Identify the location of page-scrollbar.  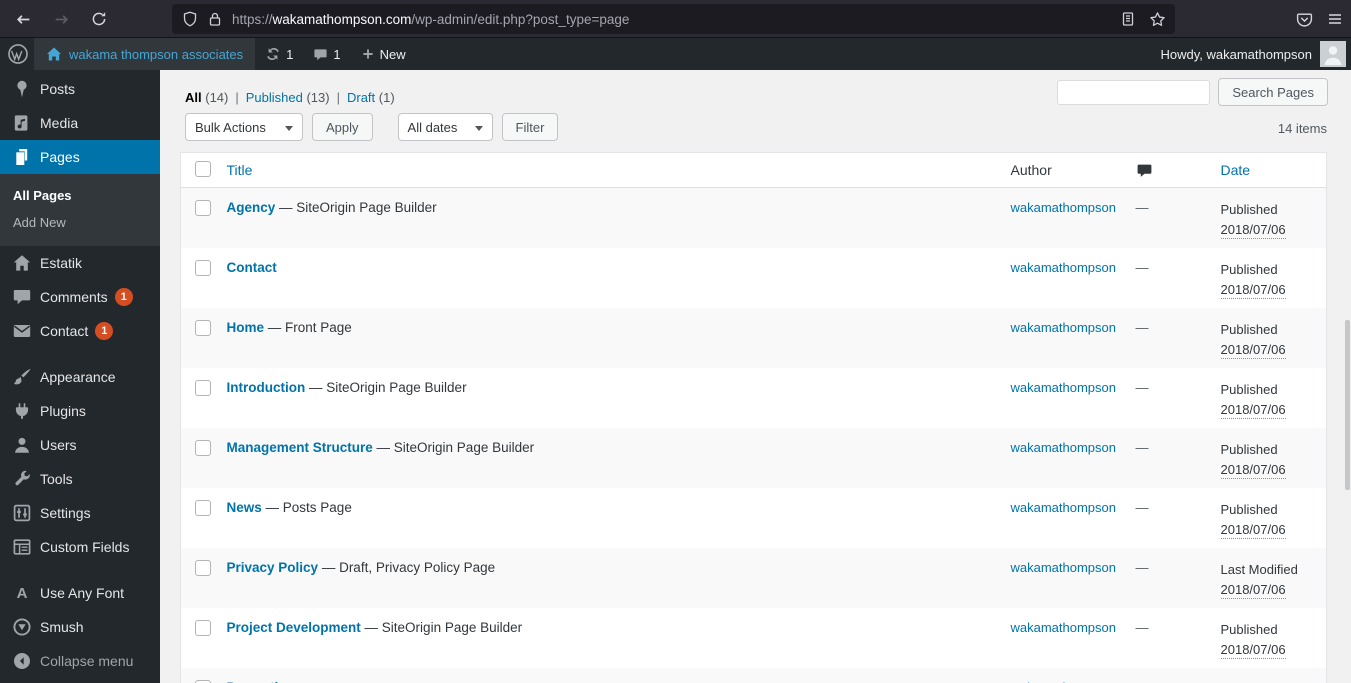
(1347, 405).